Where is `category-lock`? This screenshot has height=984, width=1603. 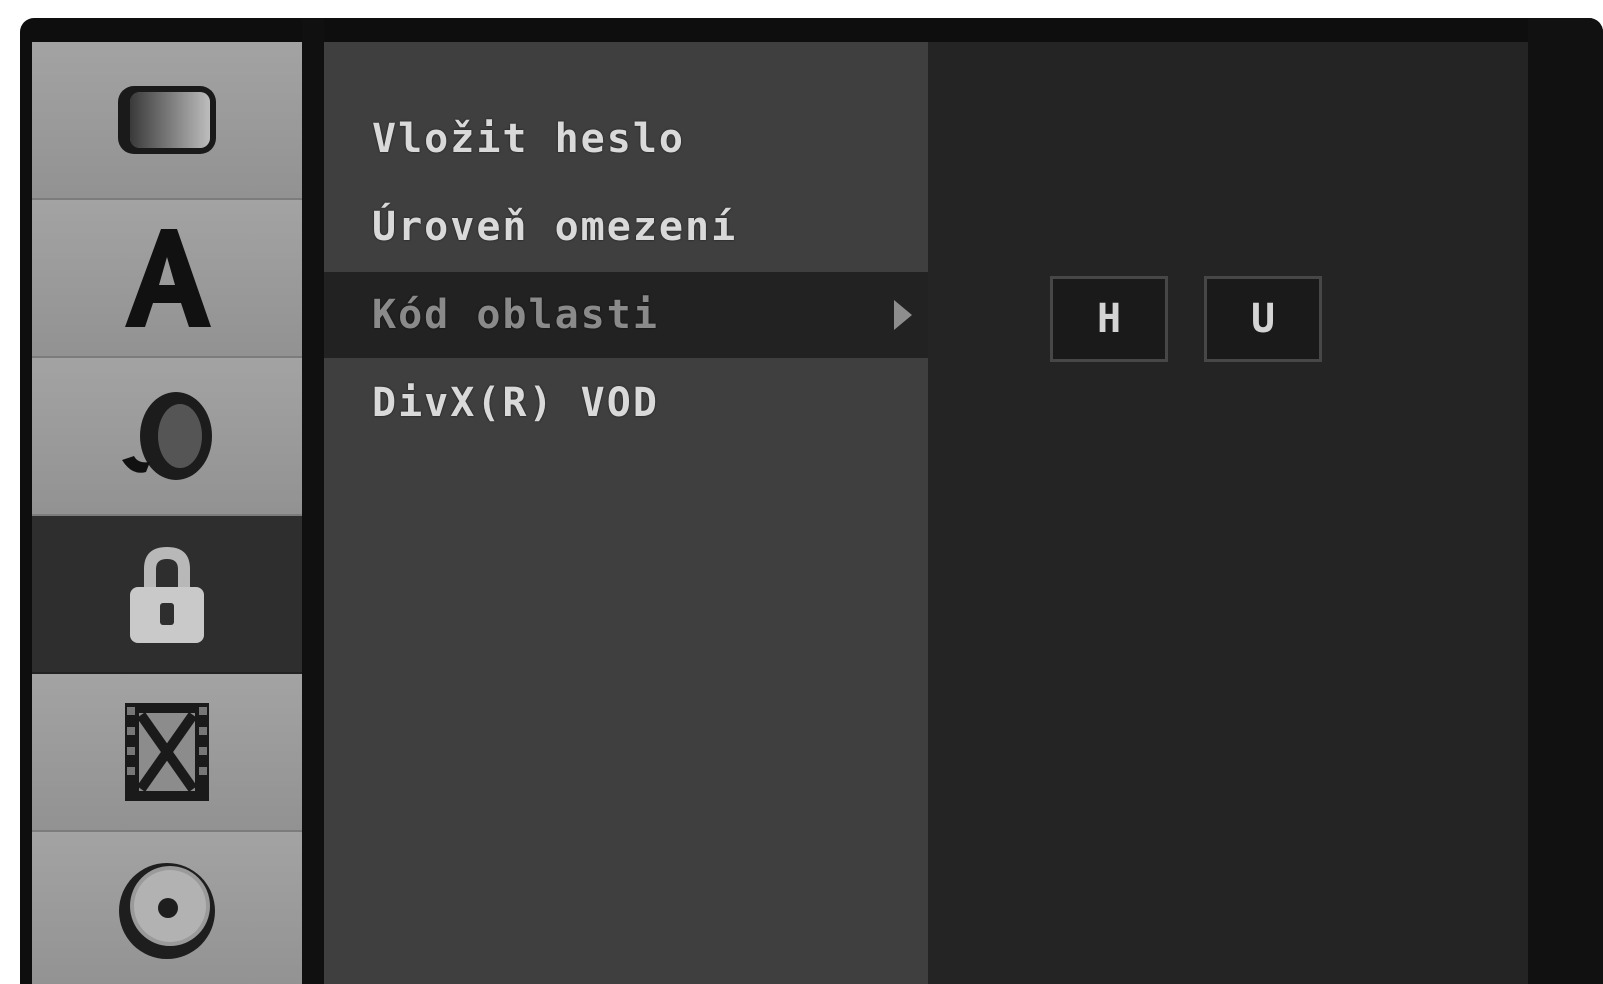 category-lock is located at coordinates (167, 595).